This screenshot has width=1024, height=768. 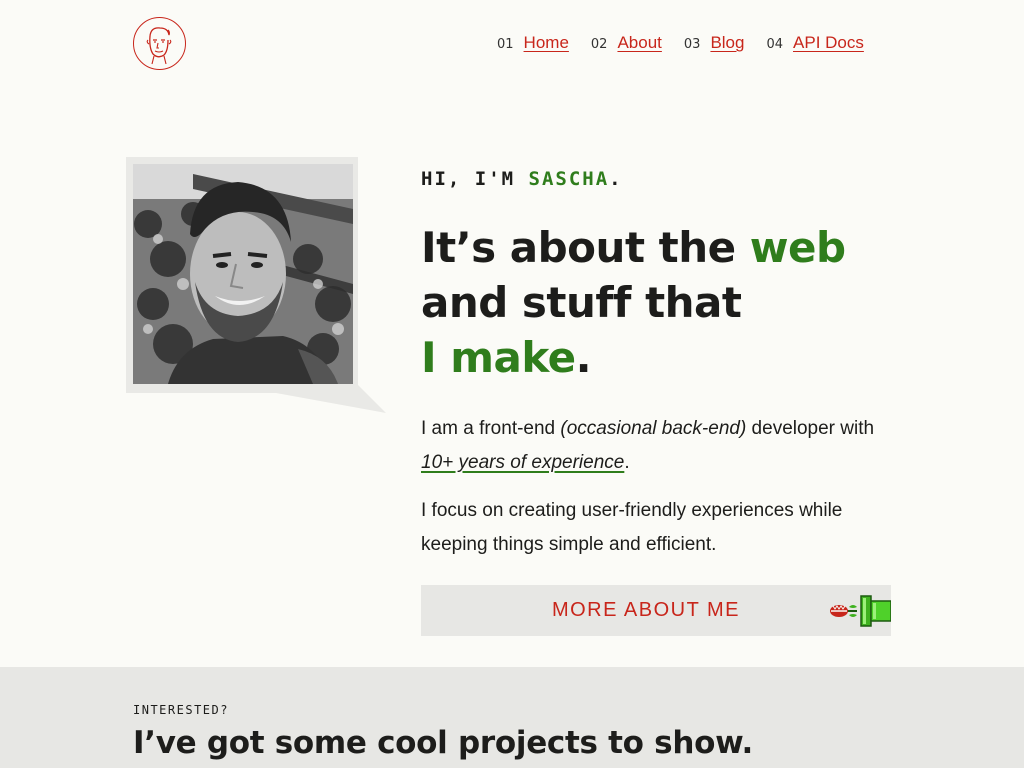 I want to click on more-about-me-button: MORE ABOUT ME, so click(x=656, y=610).